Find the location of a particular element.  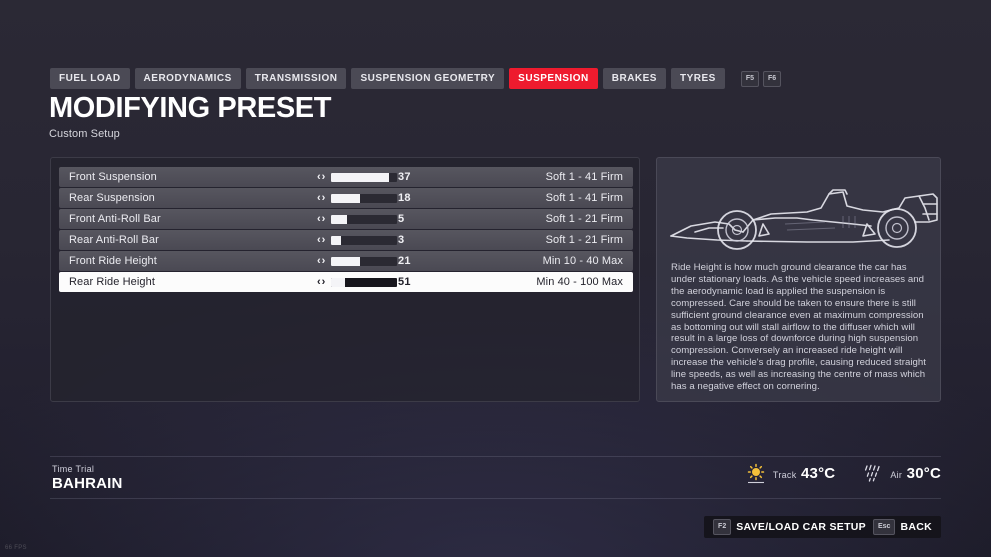

tab-aerodynamics: AERODYNAMICS is located at coordinates (187, 78).